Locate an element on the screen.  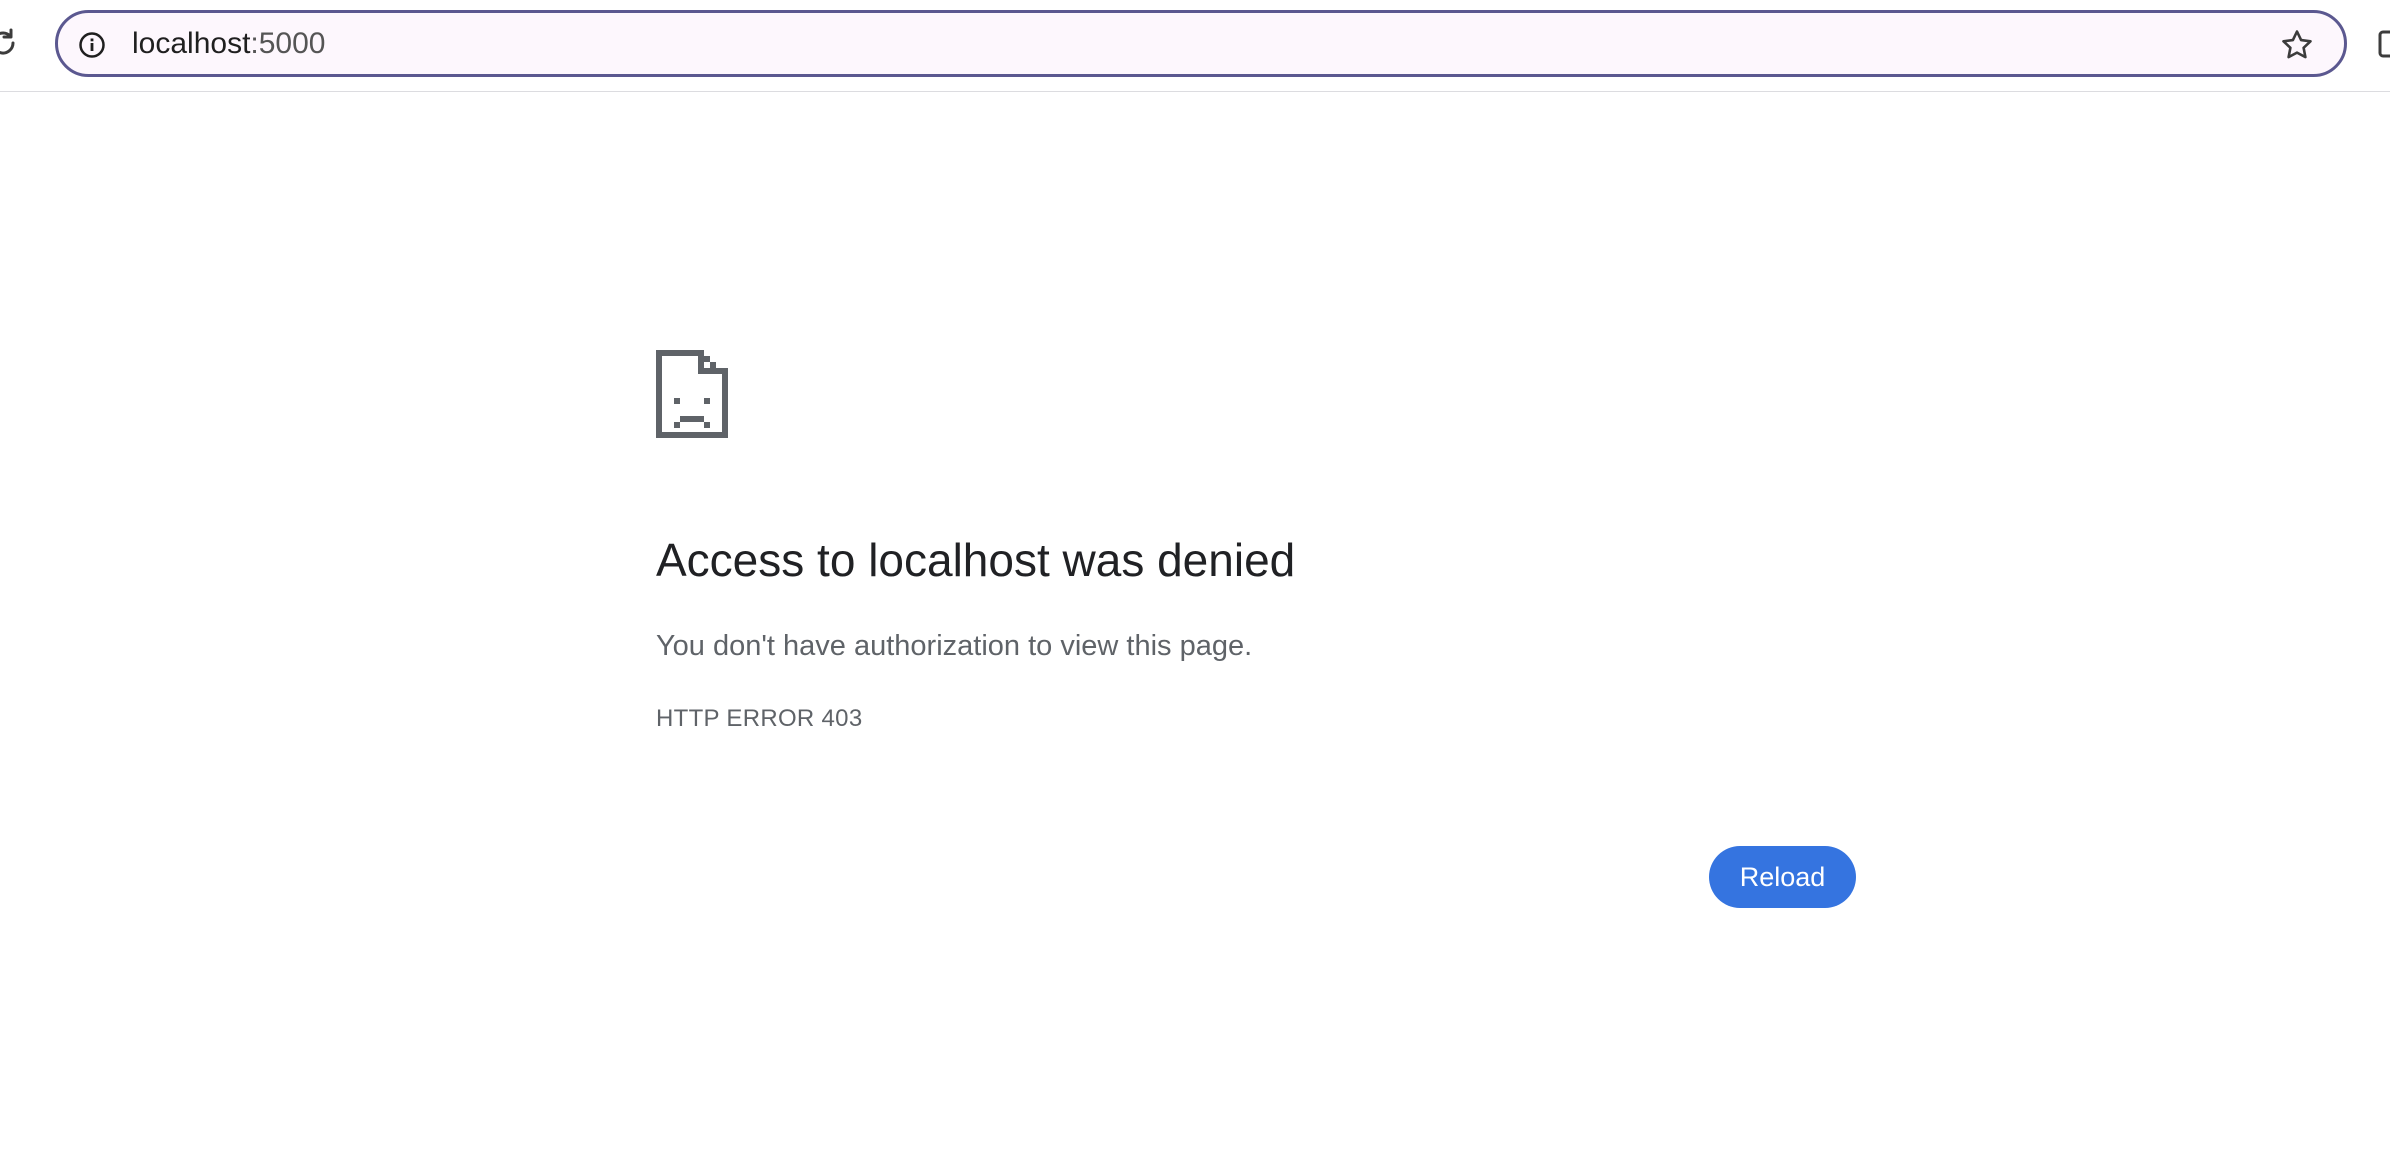
reload-icon is located at coordinates (10, 43).